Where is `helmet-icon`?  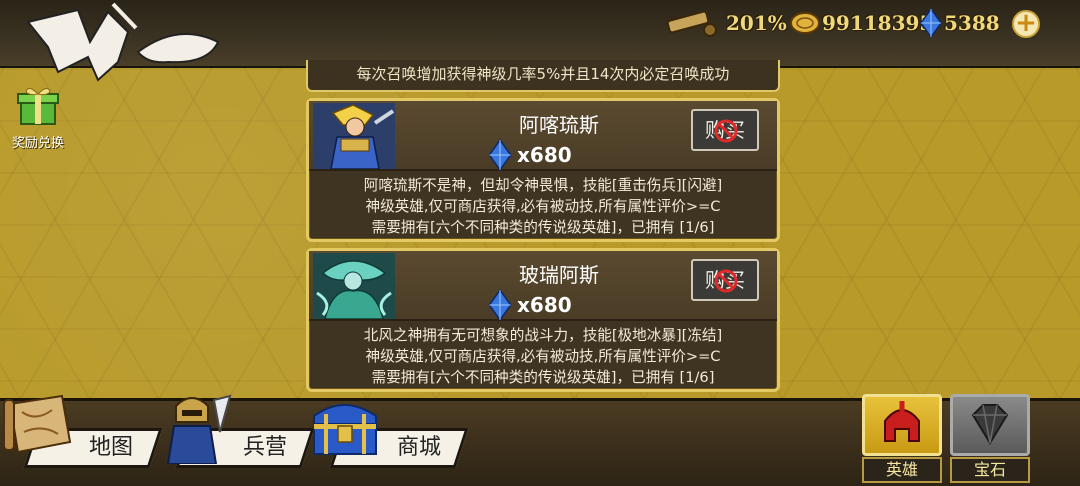
helmet-icon is located at coordinates (902, 421).